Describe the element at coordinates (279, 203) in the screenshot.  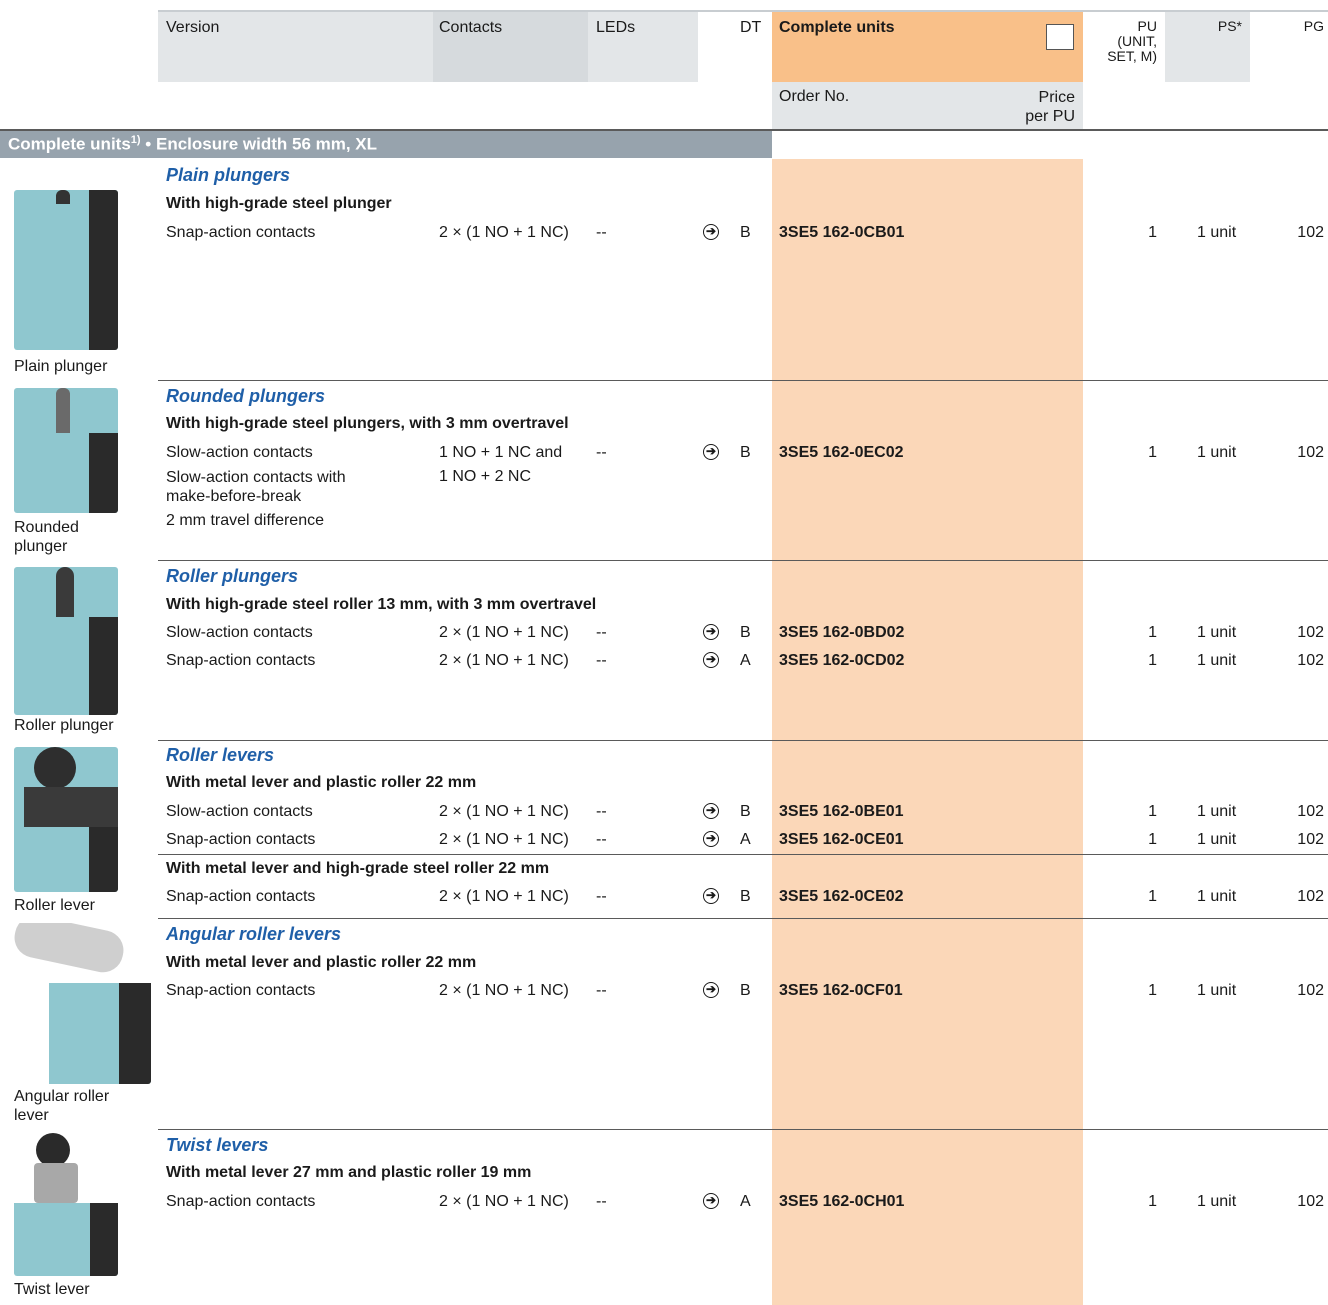
I see `group-subtitle: With high-grade steel plunger` at that location.